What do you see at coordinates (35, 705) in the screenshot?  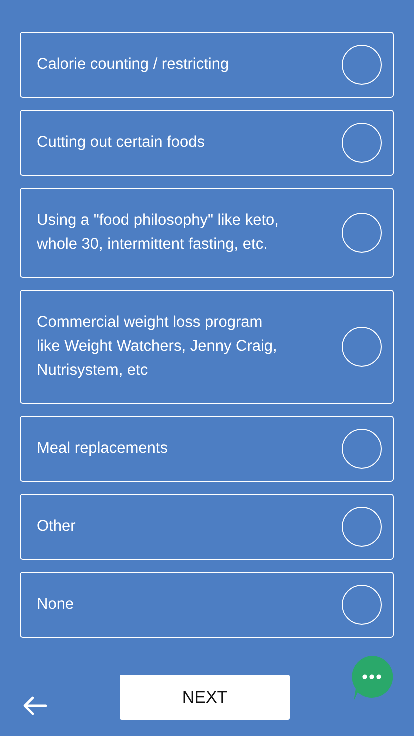 I see `back-arrow-icon` at bounding box center [35, 705].